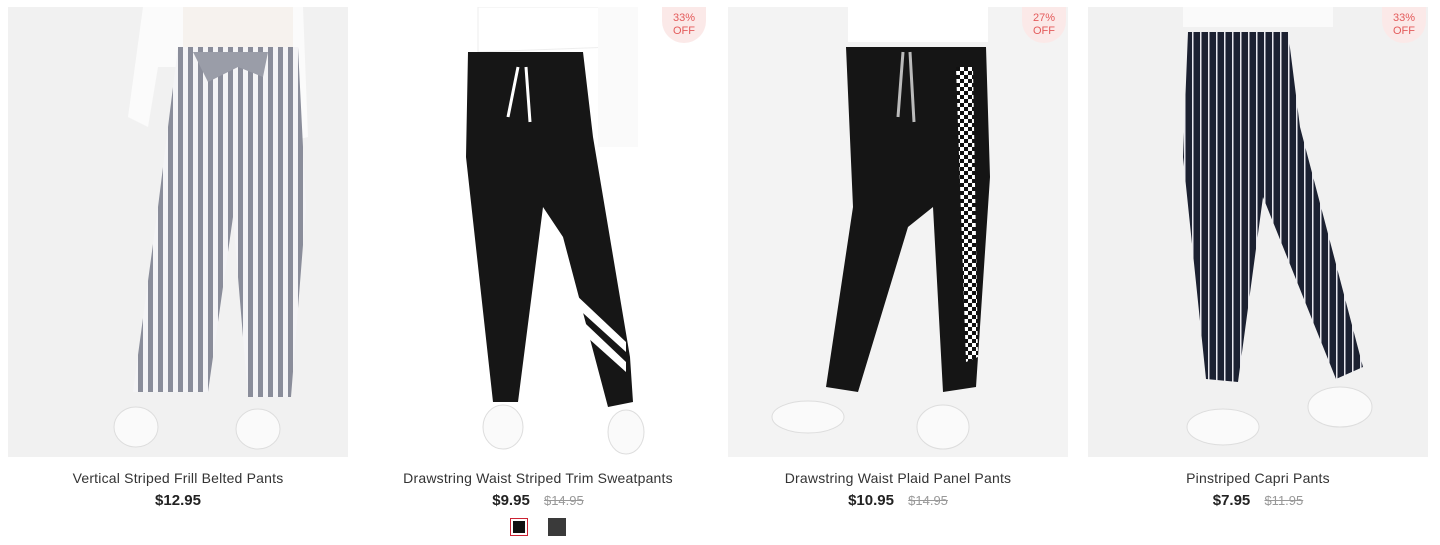 This screenshot has height=545, width=1440. I want to click on color-swatches, so click(538, 527).